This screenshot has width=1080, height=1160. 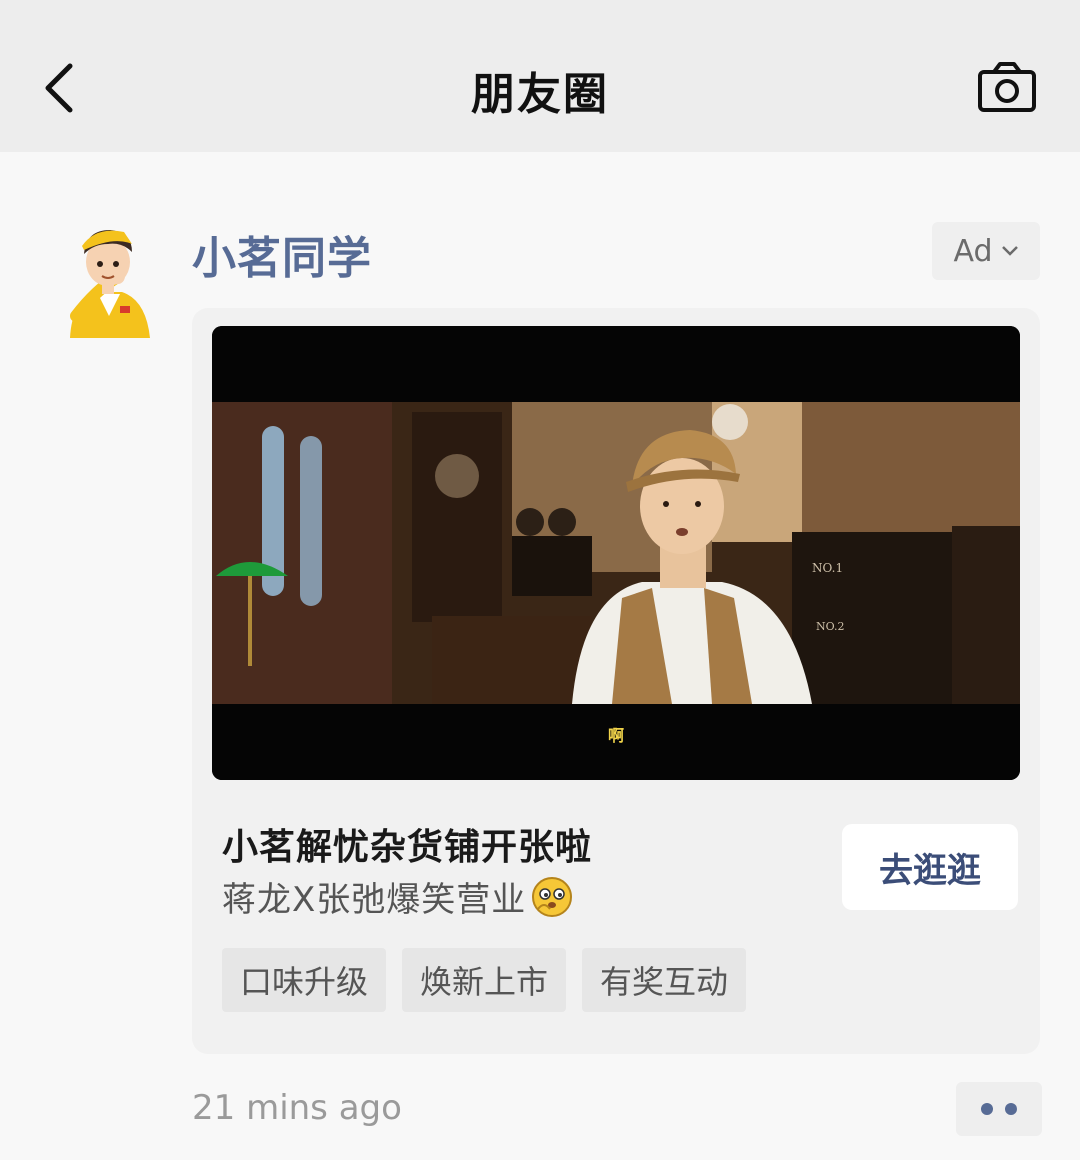 I want to click on video-subtitle: 啊, so click(x=615, y=735).